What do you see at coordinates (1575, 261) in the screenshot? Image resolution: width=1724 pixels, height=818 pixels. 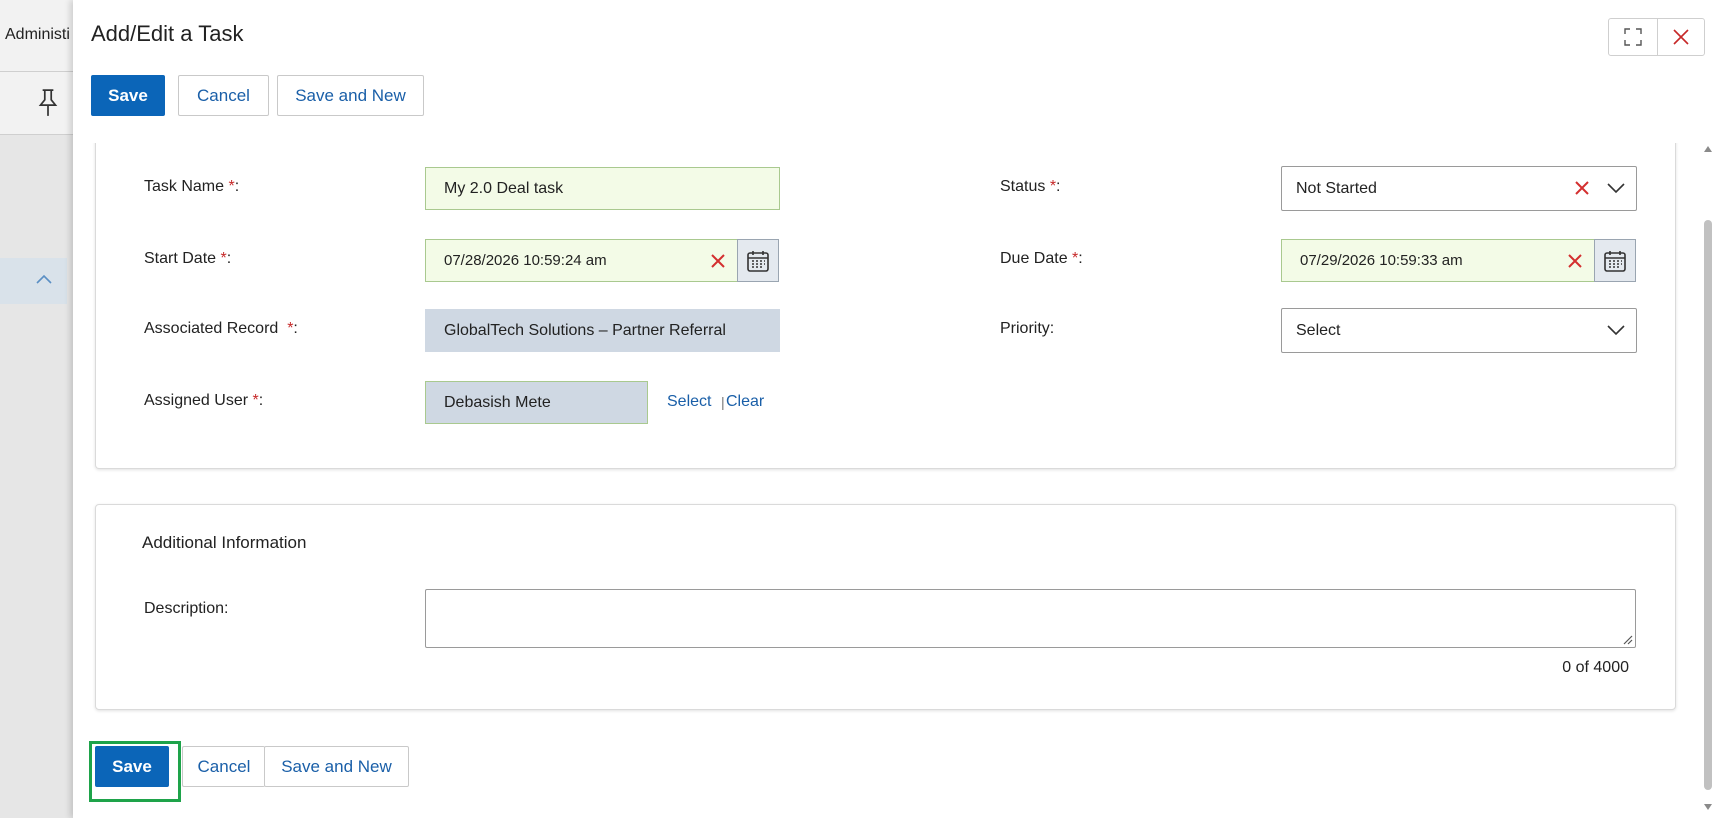 I see `clear-due-date-icon` at bounding box center [1575, 261].